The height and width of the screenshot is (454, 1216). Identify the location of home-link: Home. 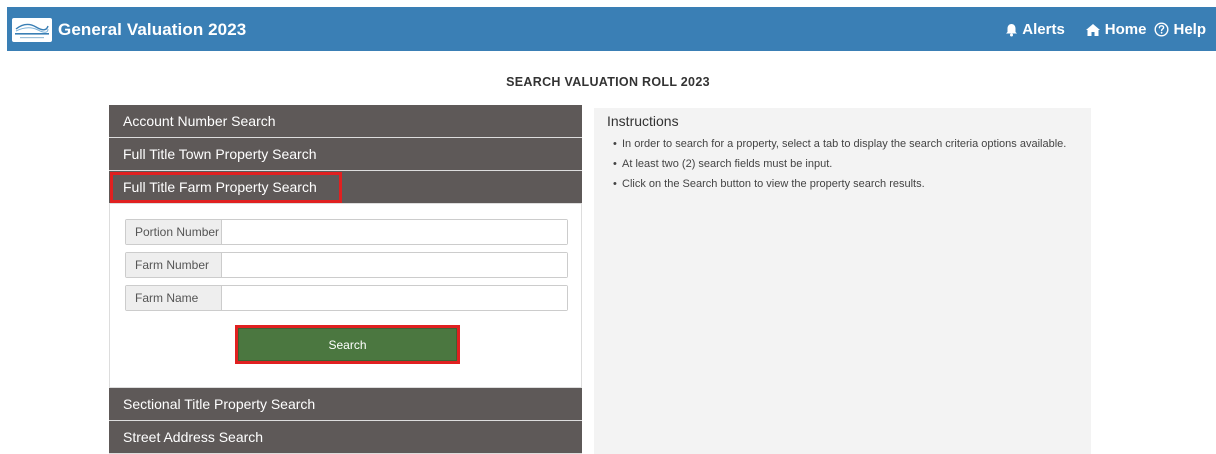
(1116, 29).